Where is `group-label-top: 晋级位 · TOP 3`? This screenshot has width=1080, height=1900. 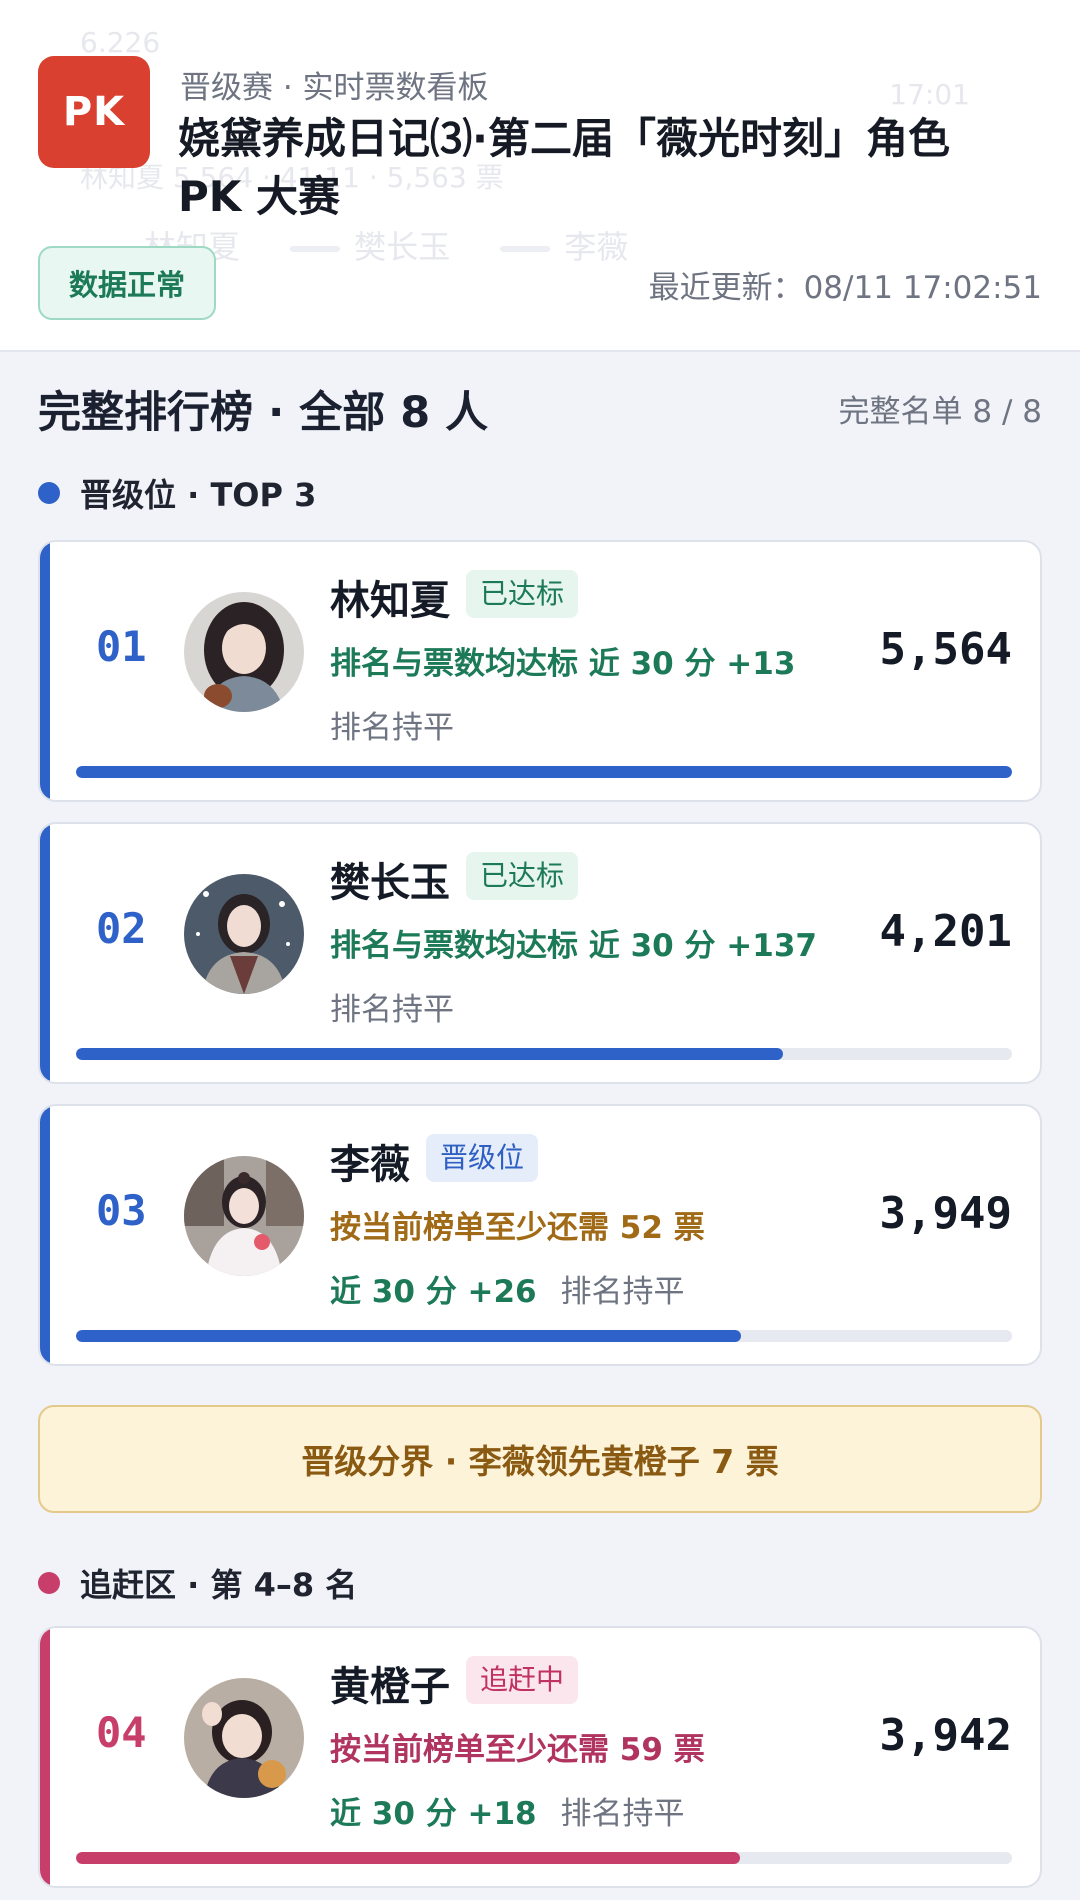
group-label-top: 晋级位 · TOP 3 is located at coordinates (177, 493).